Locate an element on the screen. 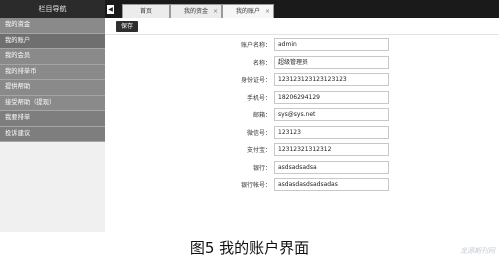 This screenshot has height=266, width=499. form-row-wechat: 微信号： 123123 is located at coordinates (302, 133).